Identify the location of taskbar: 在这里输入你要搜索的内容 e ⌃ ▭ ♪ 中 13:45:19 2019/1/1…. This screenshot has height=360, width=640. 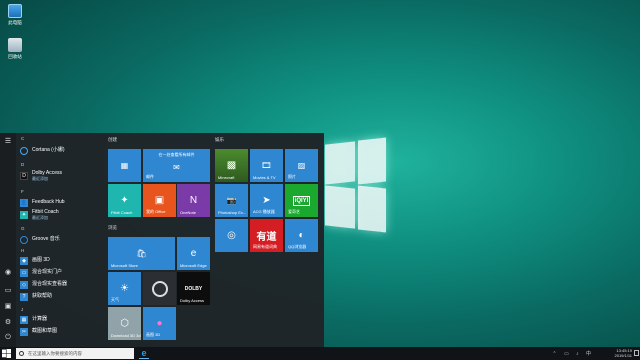
(320, 353).